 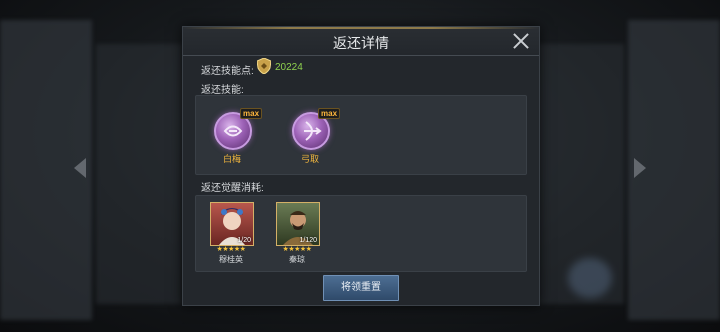 What do you see at coordinates (227, 71) in the screenshot?
I see `points-label: 返还技能点:` at bounding box center [227, 71].